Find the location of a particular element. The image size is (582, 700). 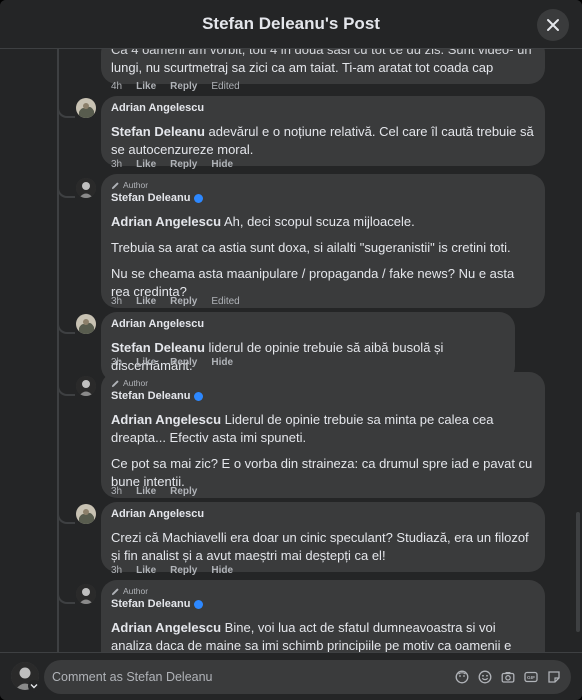

comment-input is located at coordinates (247, 677).